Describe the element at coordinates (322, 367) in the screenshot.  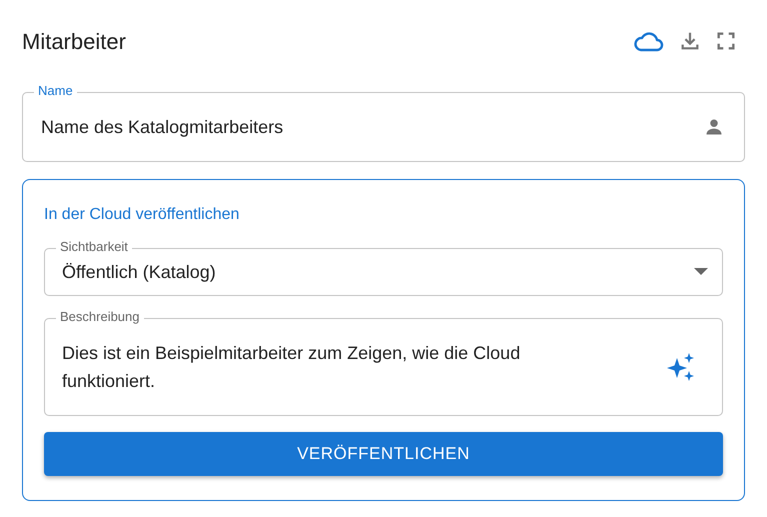
I see `description-input: Dies ist ein Beispielmitarbeiter zum Zeigen, wie die Cloud funktioniert.` at that location.